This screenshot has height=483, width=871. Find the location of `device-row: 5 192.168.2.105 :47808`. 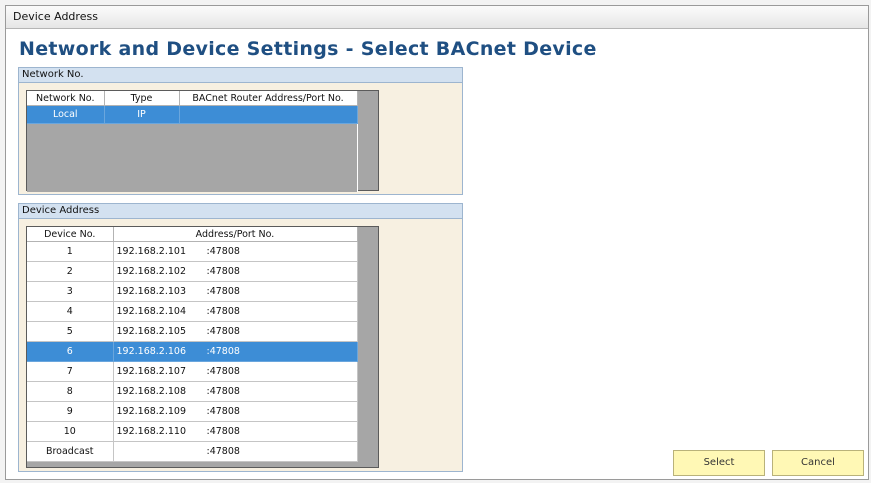

device-row: 5 192.168.2.105 :47808 is located at coordinates (192, 331).